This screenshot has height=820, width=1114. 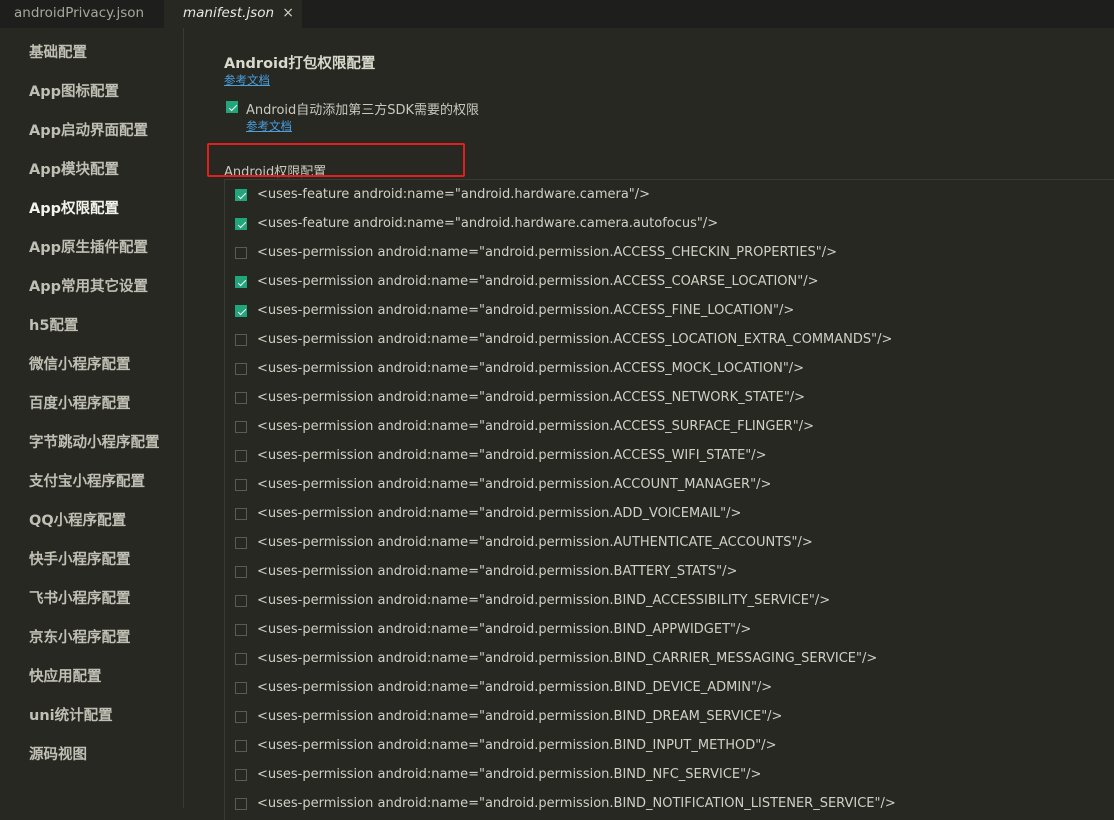 What do you see at coordinates (88, 246) in the screenshot?
I see `sidebar-item: App原生插件配置` at bounding box center [88, 246].